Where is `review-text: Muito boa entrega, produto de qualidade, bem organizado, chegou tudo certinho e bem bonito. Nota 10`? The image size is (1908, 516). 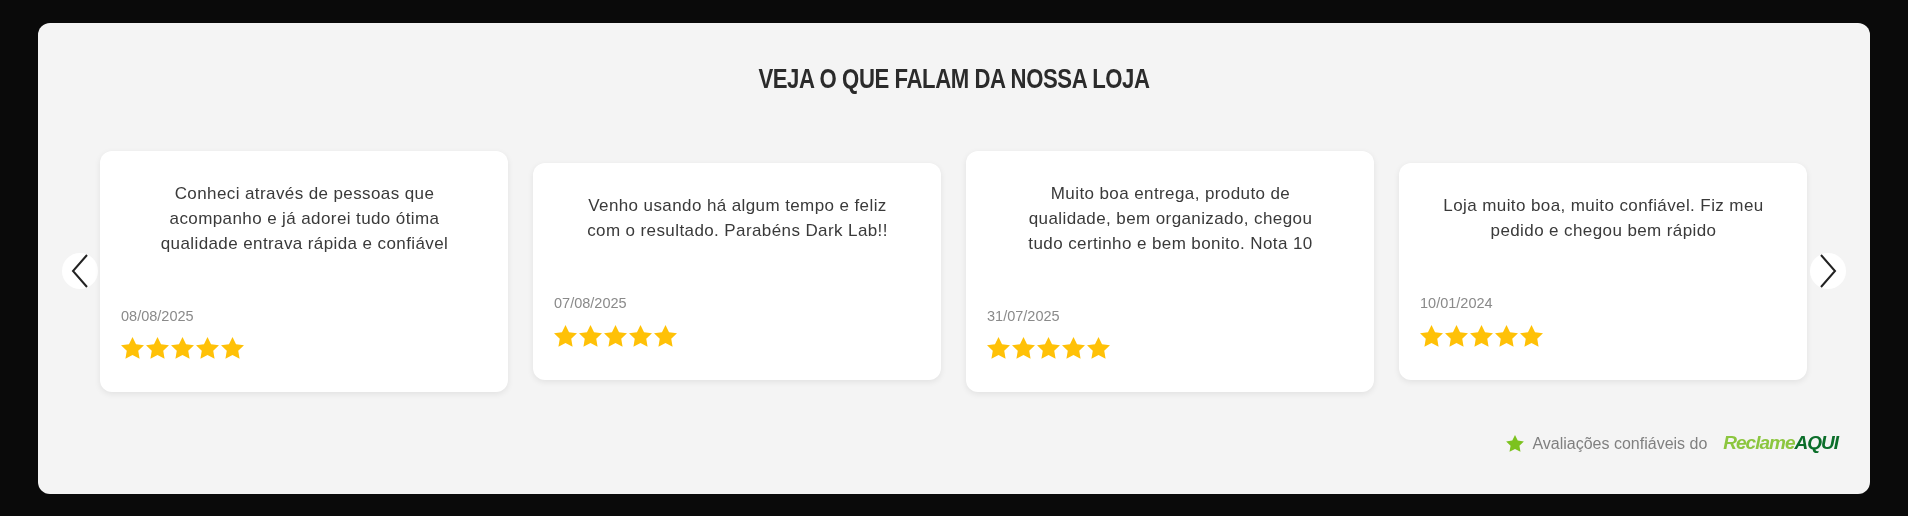 review-text: Muito boa entrega, produto de qualidade, bem organizado, chegou tudo certinho e bem bonito. Nota 10 is located at coordinates (1170, 218).